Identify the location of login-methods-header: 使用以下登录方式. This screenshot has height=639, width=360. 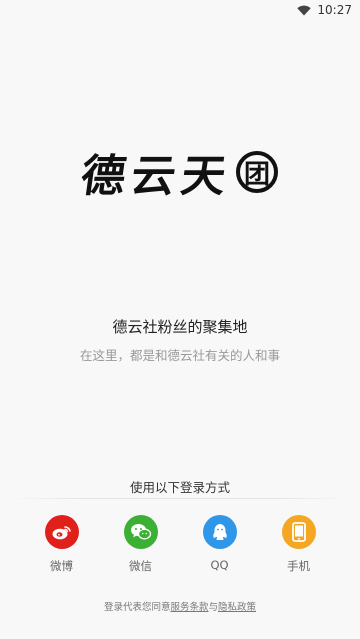
(179, 487).